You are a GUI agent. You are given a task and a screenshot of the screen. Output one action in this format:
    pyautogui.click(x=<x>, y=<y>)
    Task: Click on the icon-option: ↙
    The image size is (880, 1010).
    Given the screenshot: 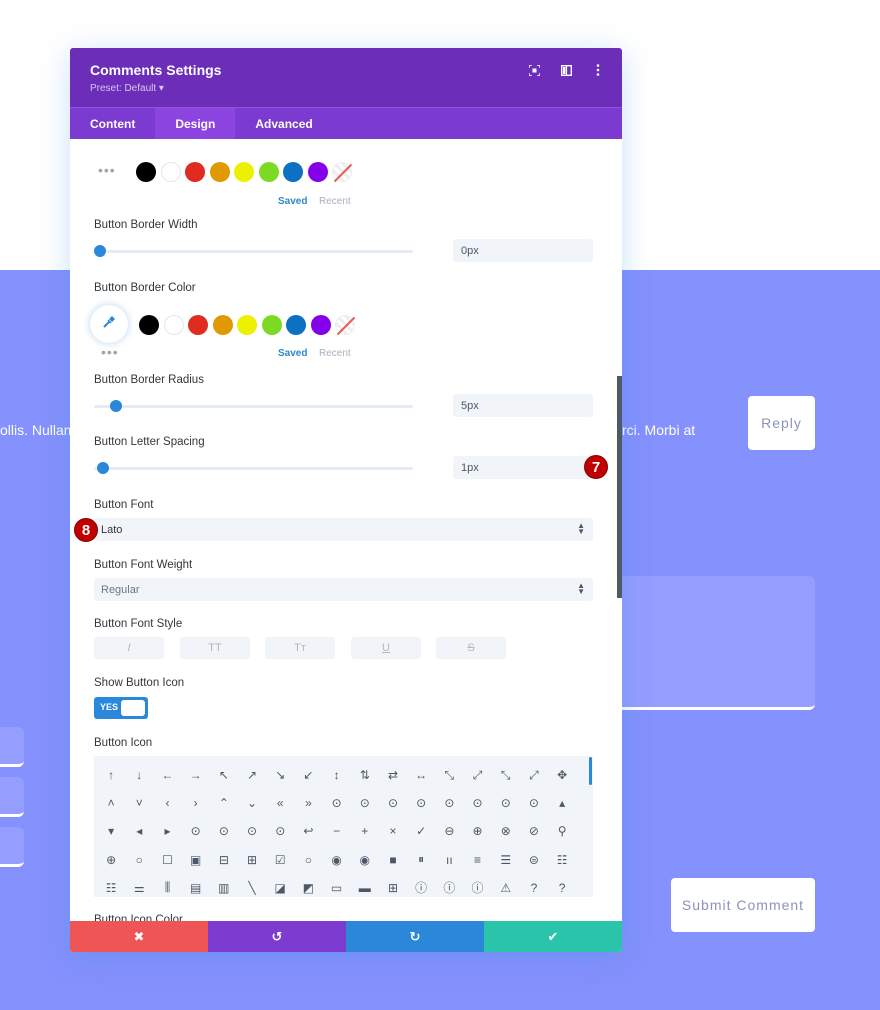 What is the action you would take?
    pyautogui.click(x=308, y=775)
    